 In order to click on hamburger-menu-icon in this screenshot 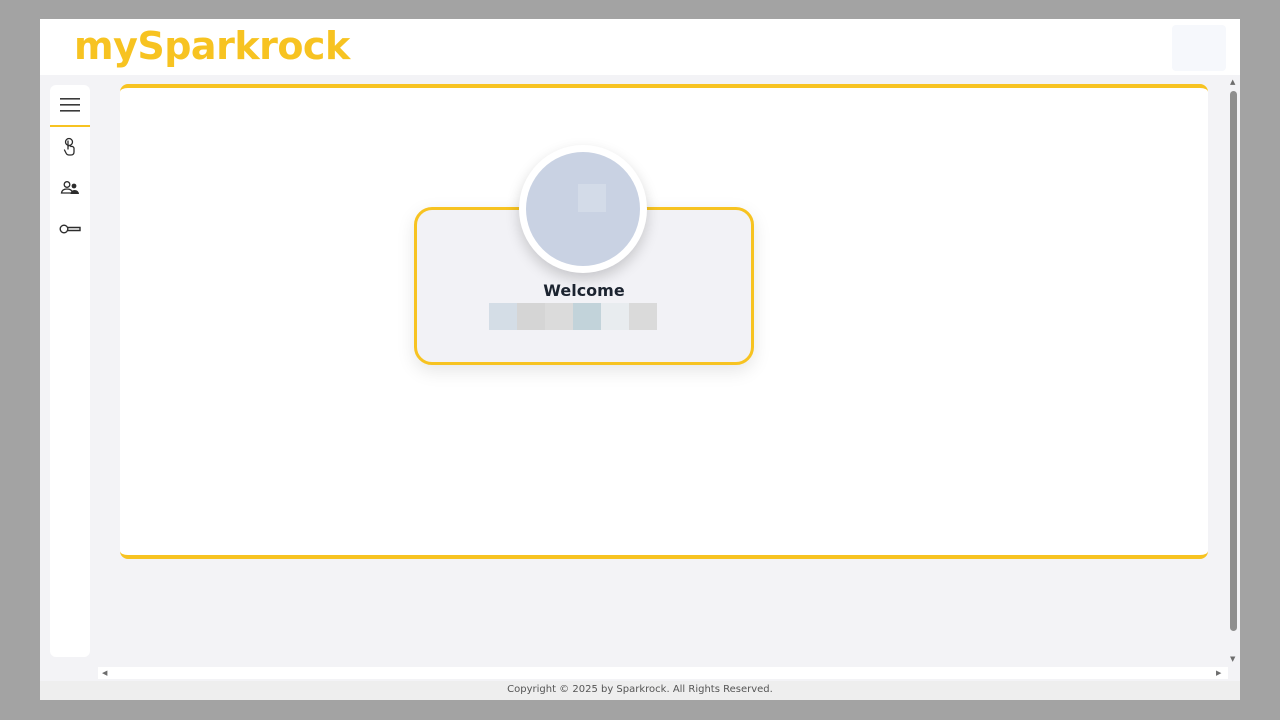, I will do `click(70, 105)`.